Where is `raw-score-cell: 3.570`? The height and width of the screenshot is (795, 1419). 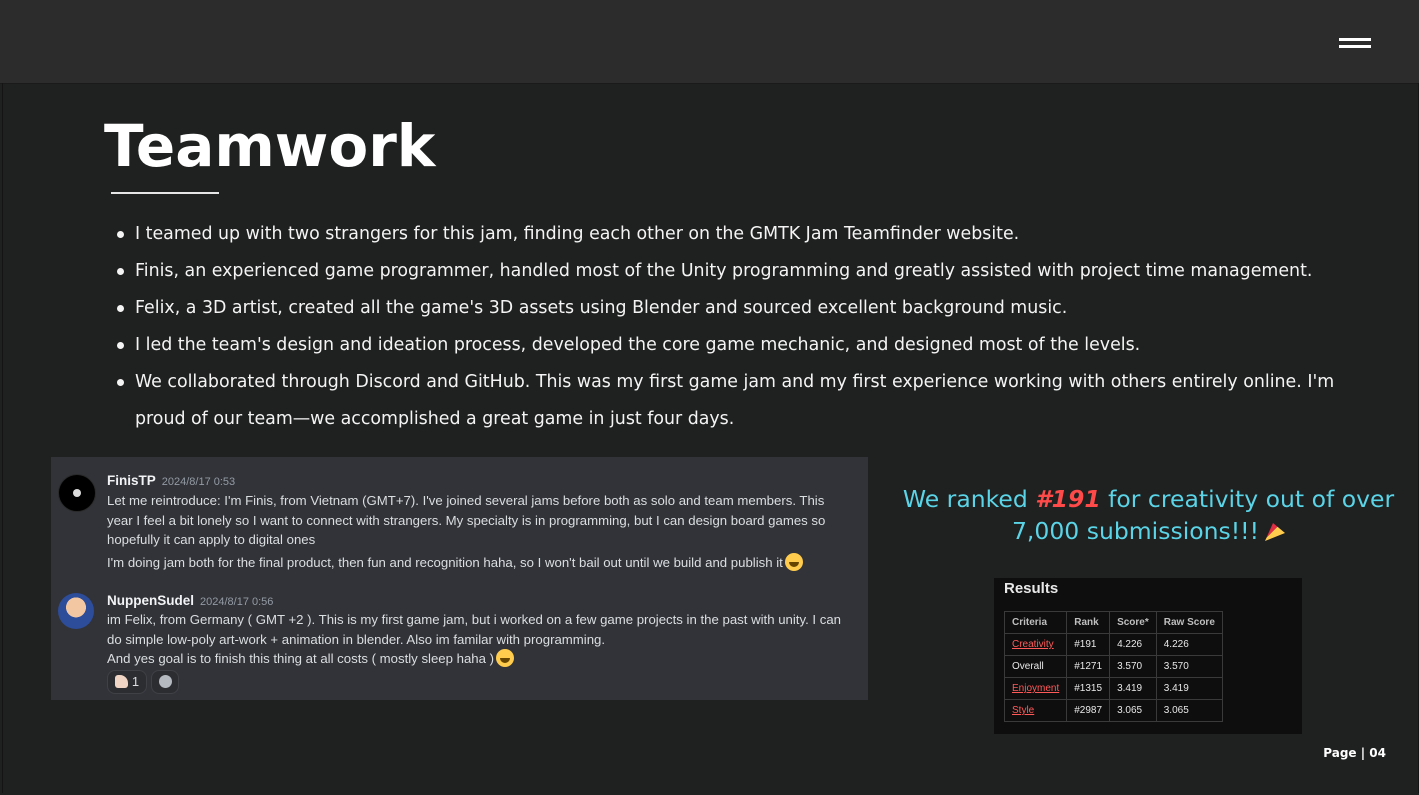
raw-score-cell: 3.570 is located at coordinates (1189, 666).